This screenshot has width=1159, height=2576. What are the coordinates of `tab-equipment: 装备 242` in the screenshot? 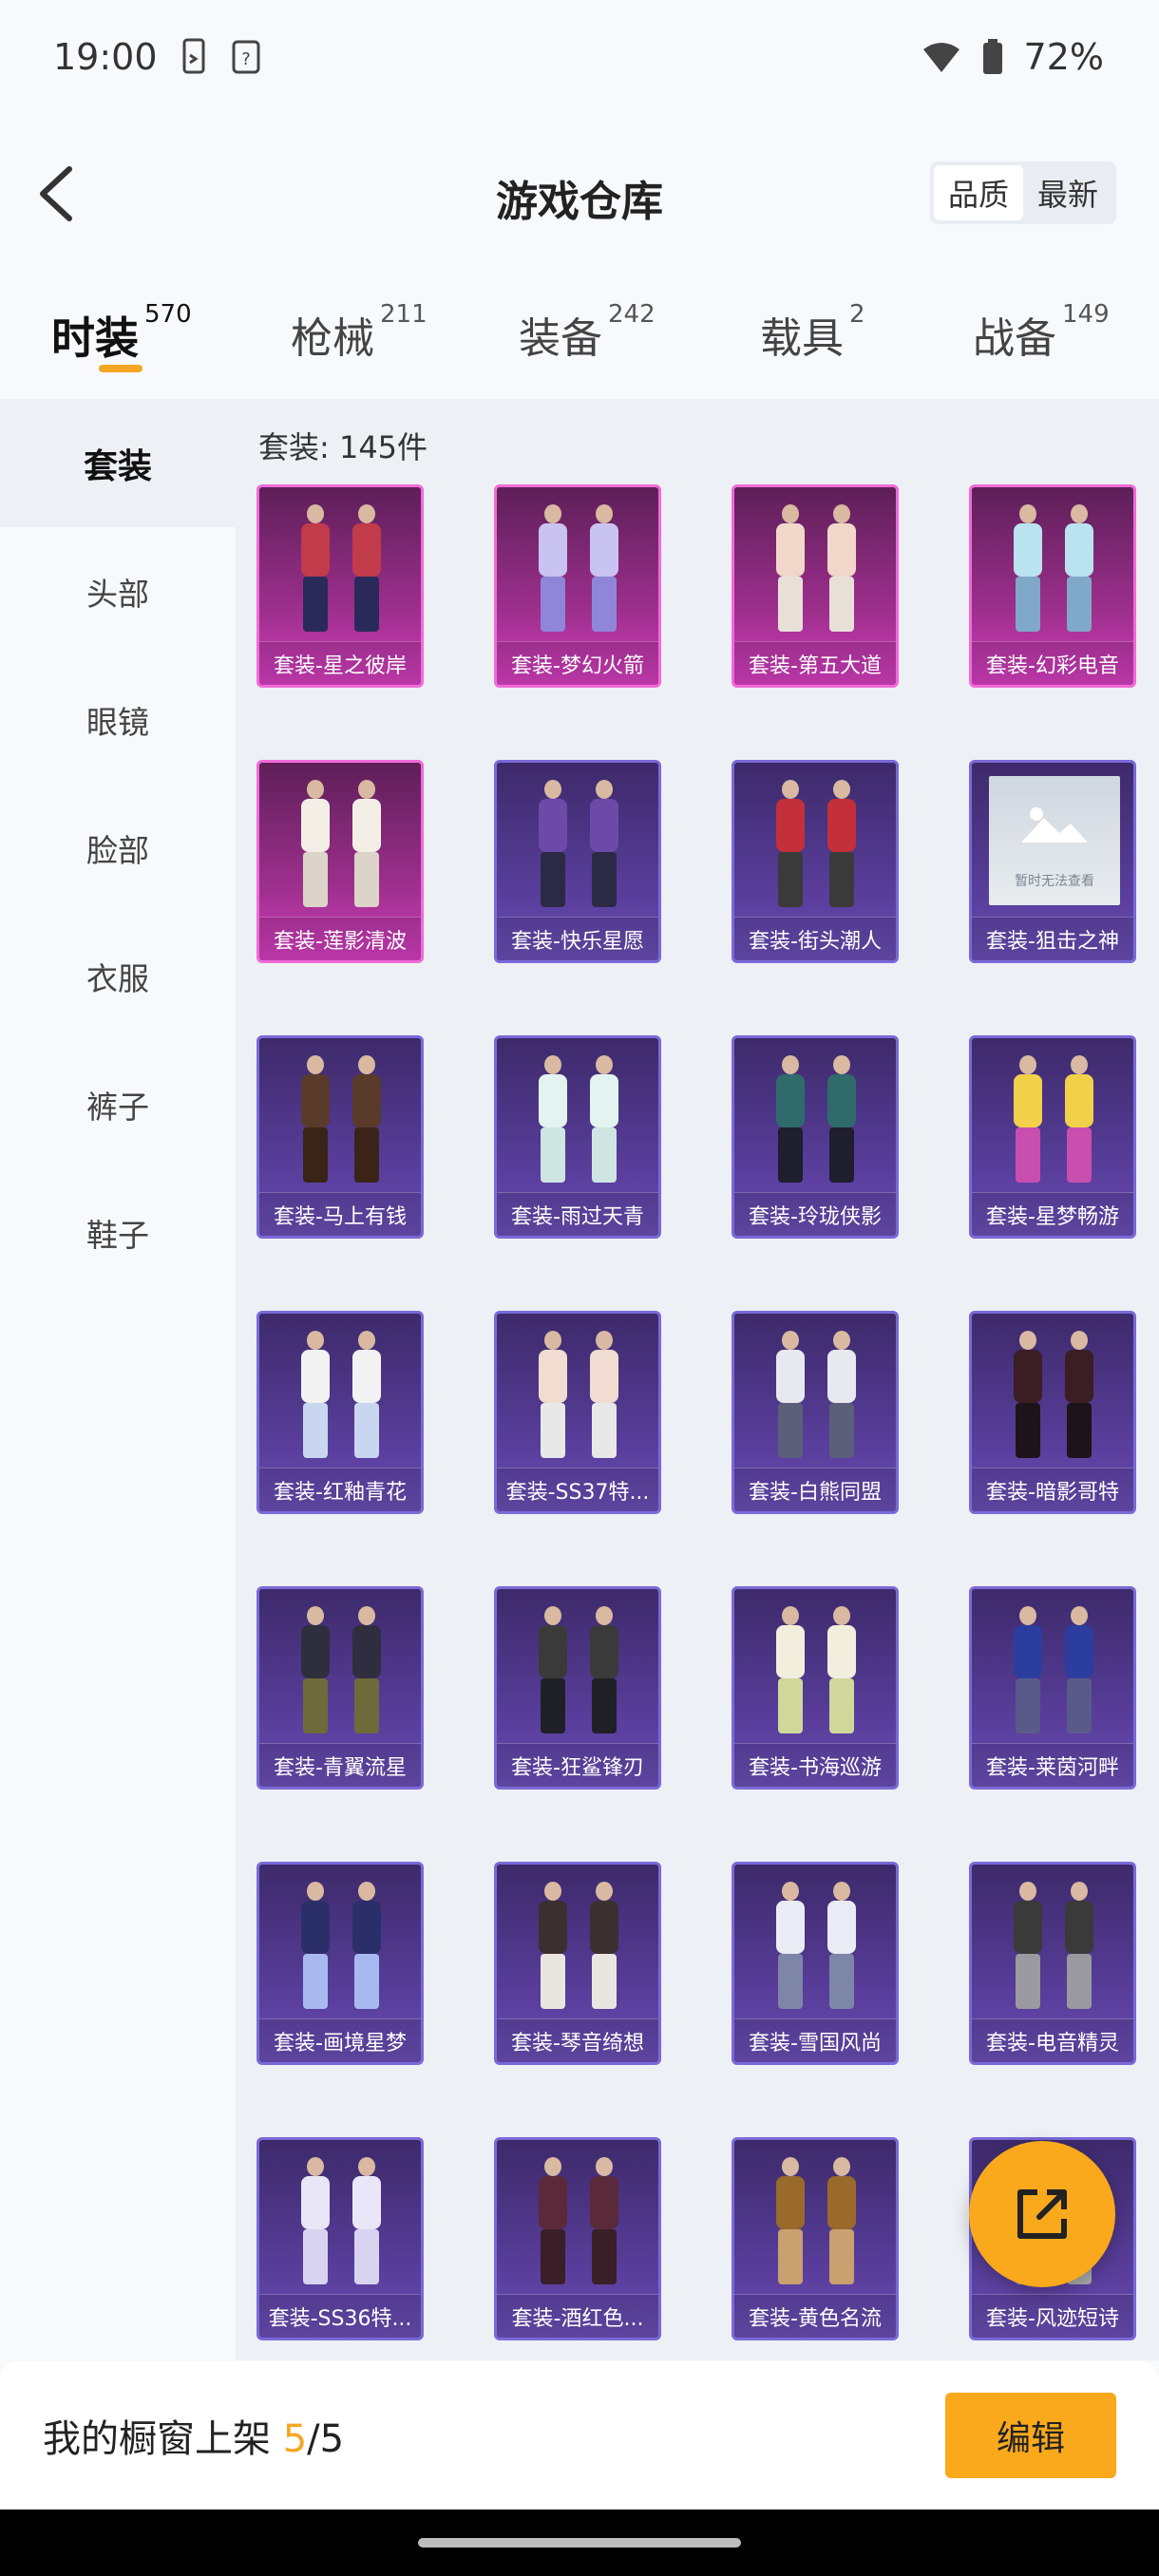 It's located at (587, 332).